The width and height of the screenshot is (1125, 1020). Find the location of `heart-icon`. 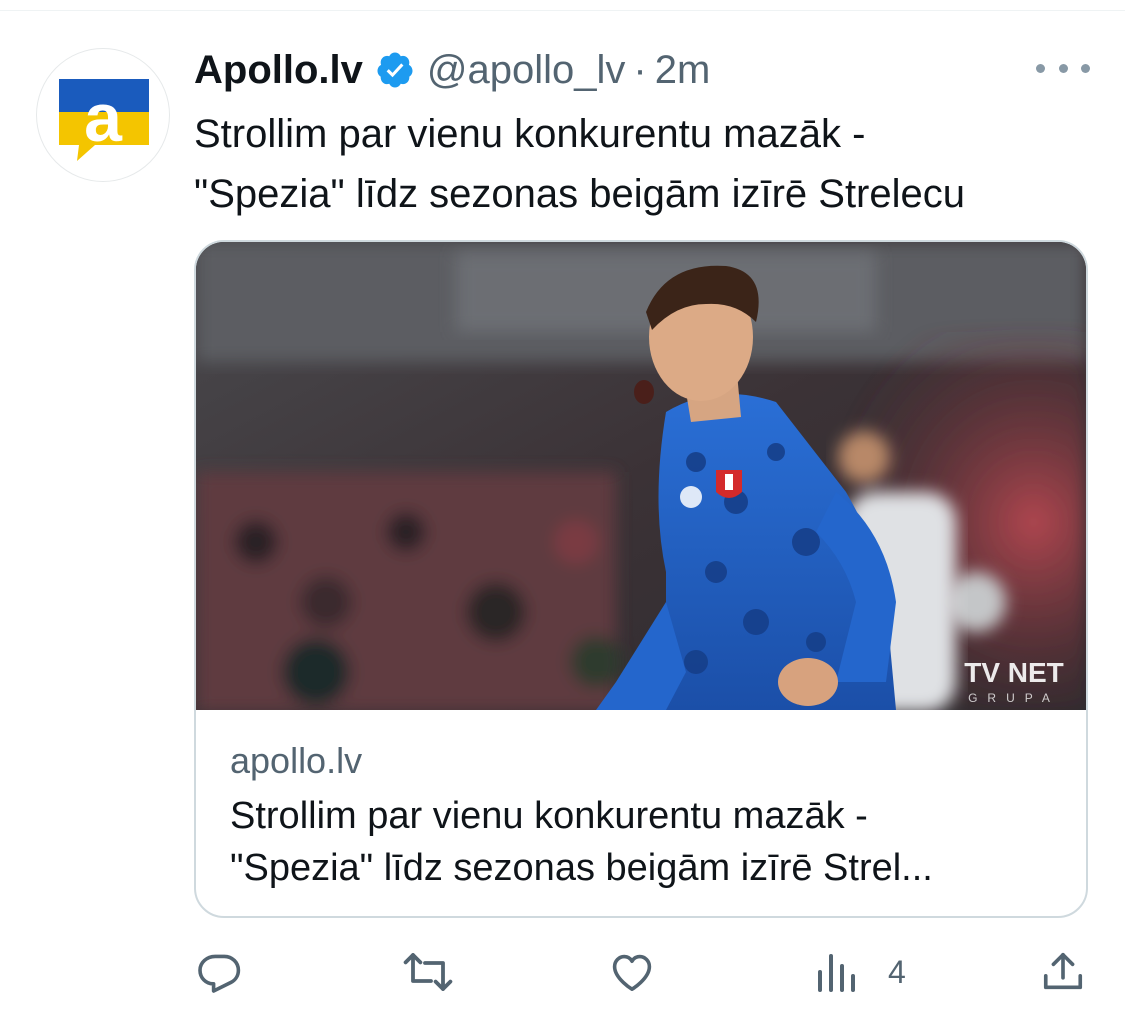

heart-icon is located at coordinates (632, 972).